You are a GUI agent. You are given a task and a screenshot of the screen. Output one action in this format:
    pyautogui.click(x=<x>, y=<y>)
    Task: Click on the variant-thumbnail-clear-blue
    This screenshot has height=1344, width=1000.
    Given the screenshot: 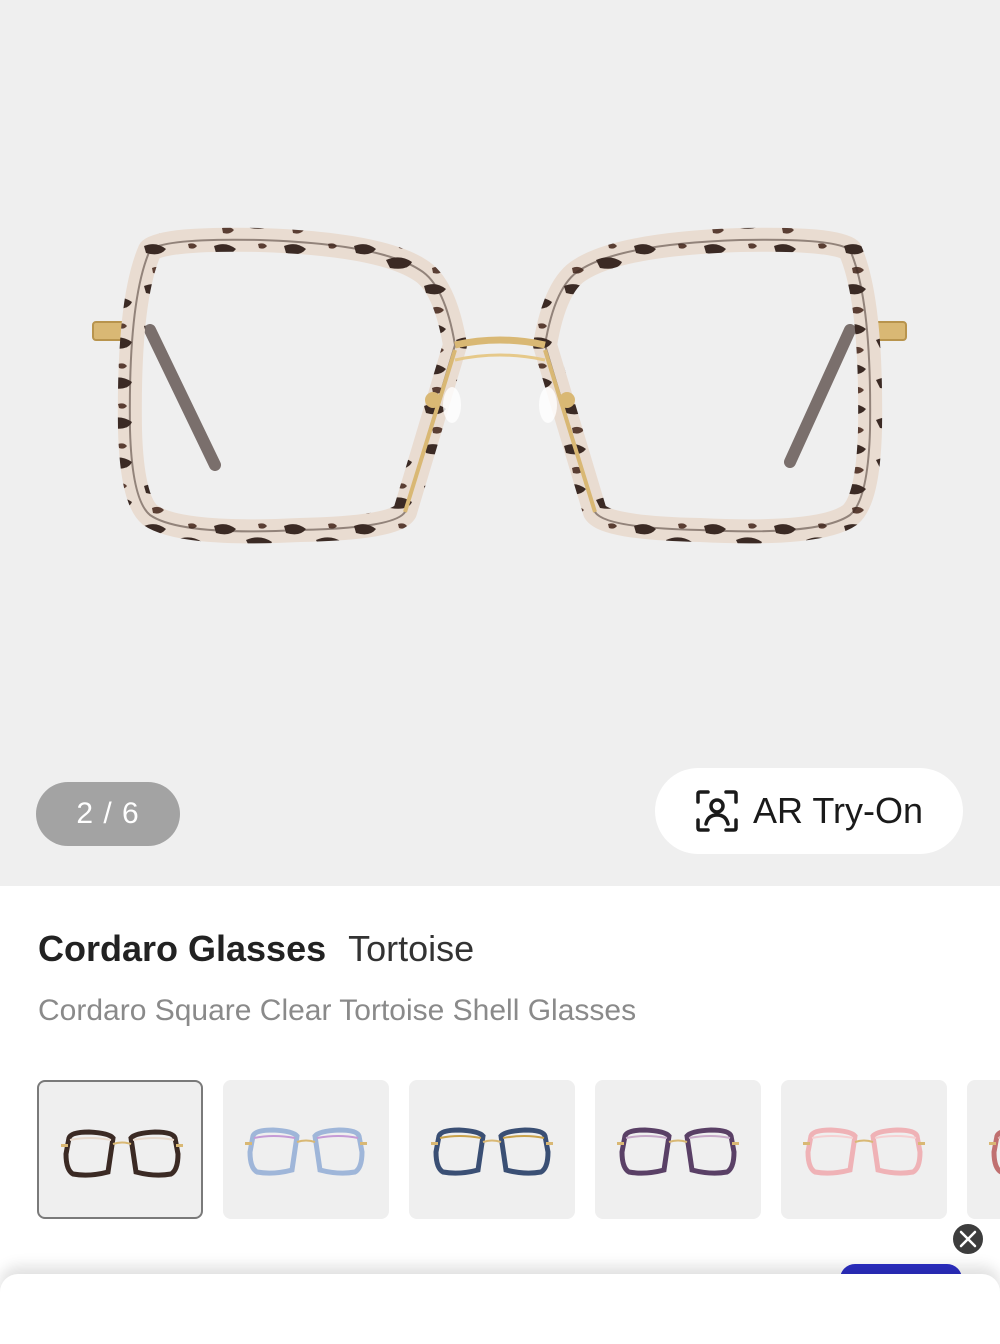 What is the action you would take?
    pyautogui.click(x=306, y=1149)
    